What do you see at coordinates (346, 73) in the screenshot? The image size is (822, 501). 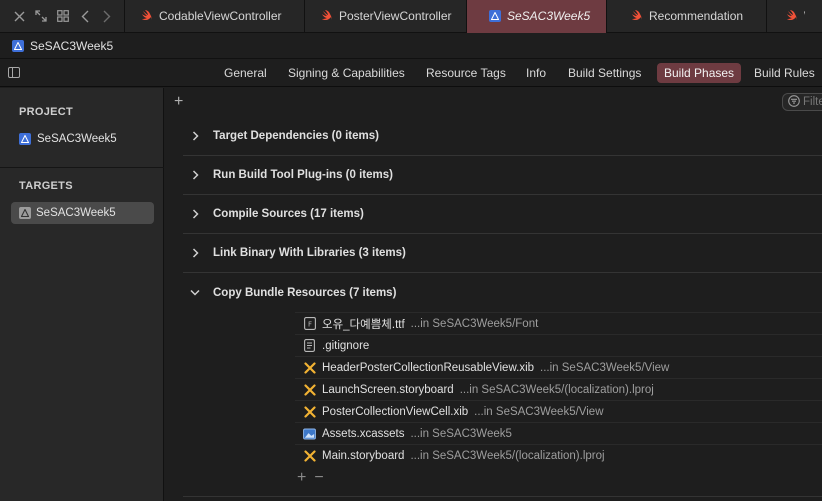 I see `tab-signing-capabilities: Signing & Capabilities` at bounding box center [346, 73].